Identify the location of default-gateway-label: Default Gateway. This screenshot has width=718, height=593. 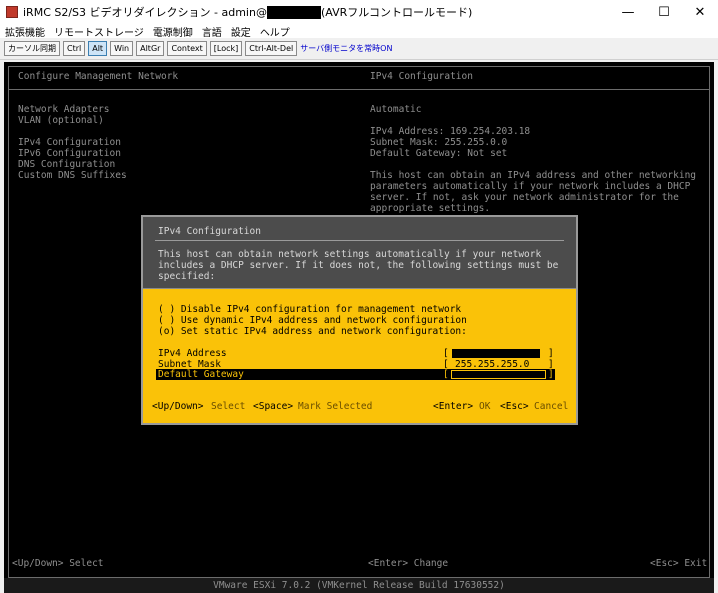
(201, 374).